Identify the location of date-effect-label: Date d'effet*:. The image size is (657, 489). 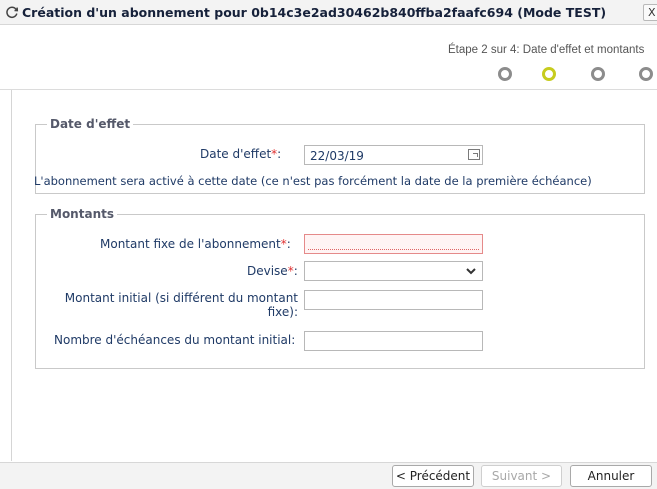
(241, 154).